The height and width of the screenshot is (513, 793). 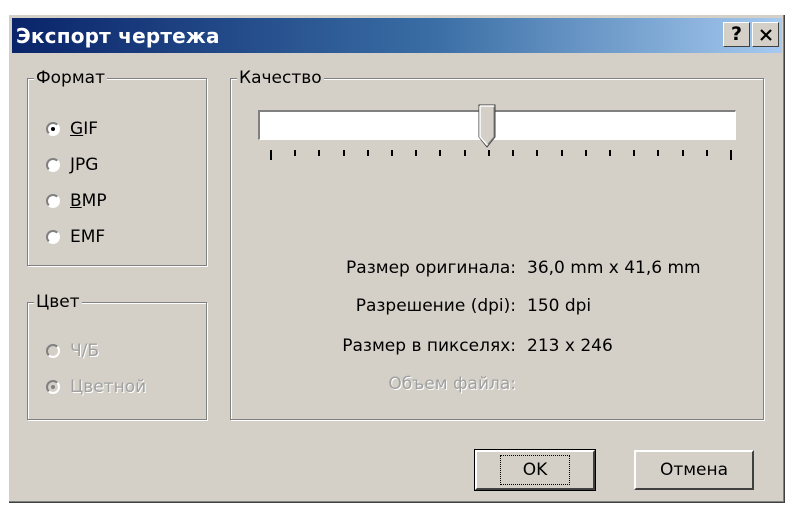 I want to click on file-size-label: Объем файла:, so click(x=452, y=384).